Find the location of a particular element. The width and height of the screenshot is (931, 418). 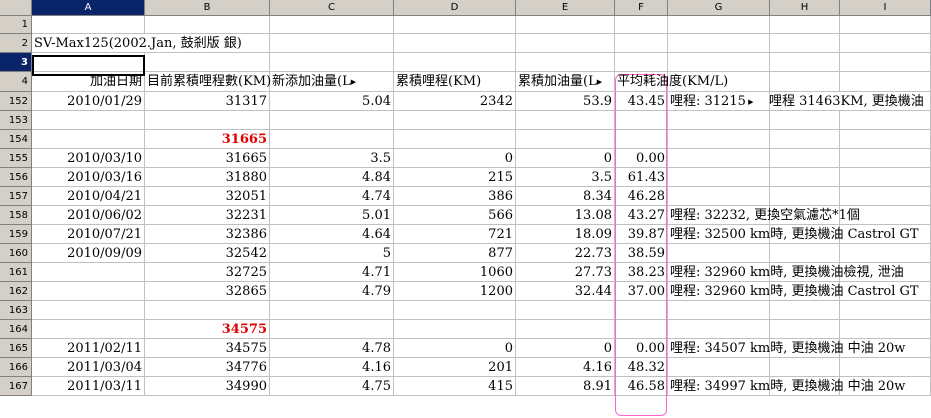

cell-d160: 877 is located at coordinates (455, 253).